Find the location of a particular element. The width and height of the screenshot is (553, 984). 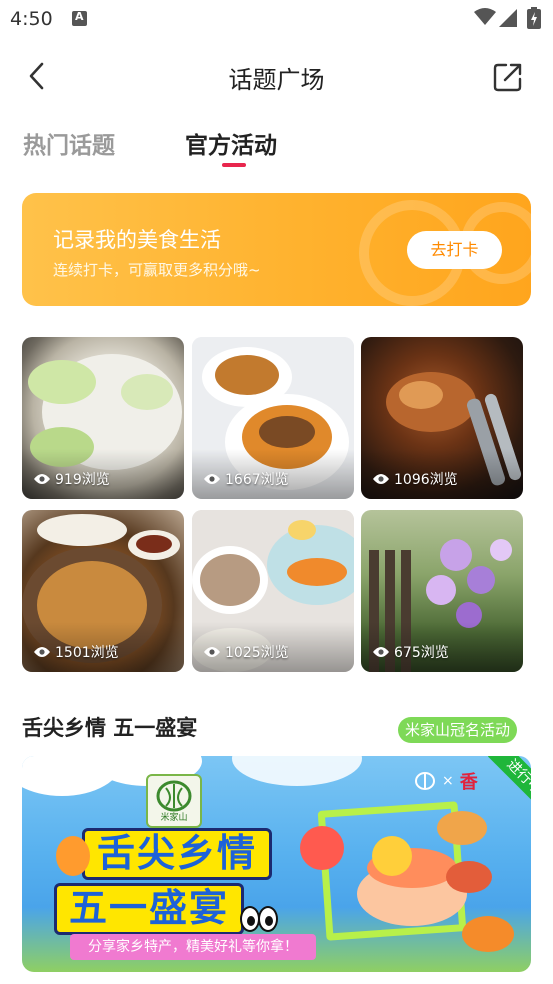

view-count: 675浏览 is located at coordinates (410, 652).